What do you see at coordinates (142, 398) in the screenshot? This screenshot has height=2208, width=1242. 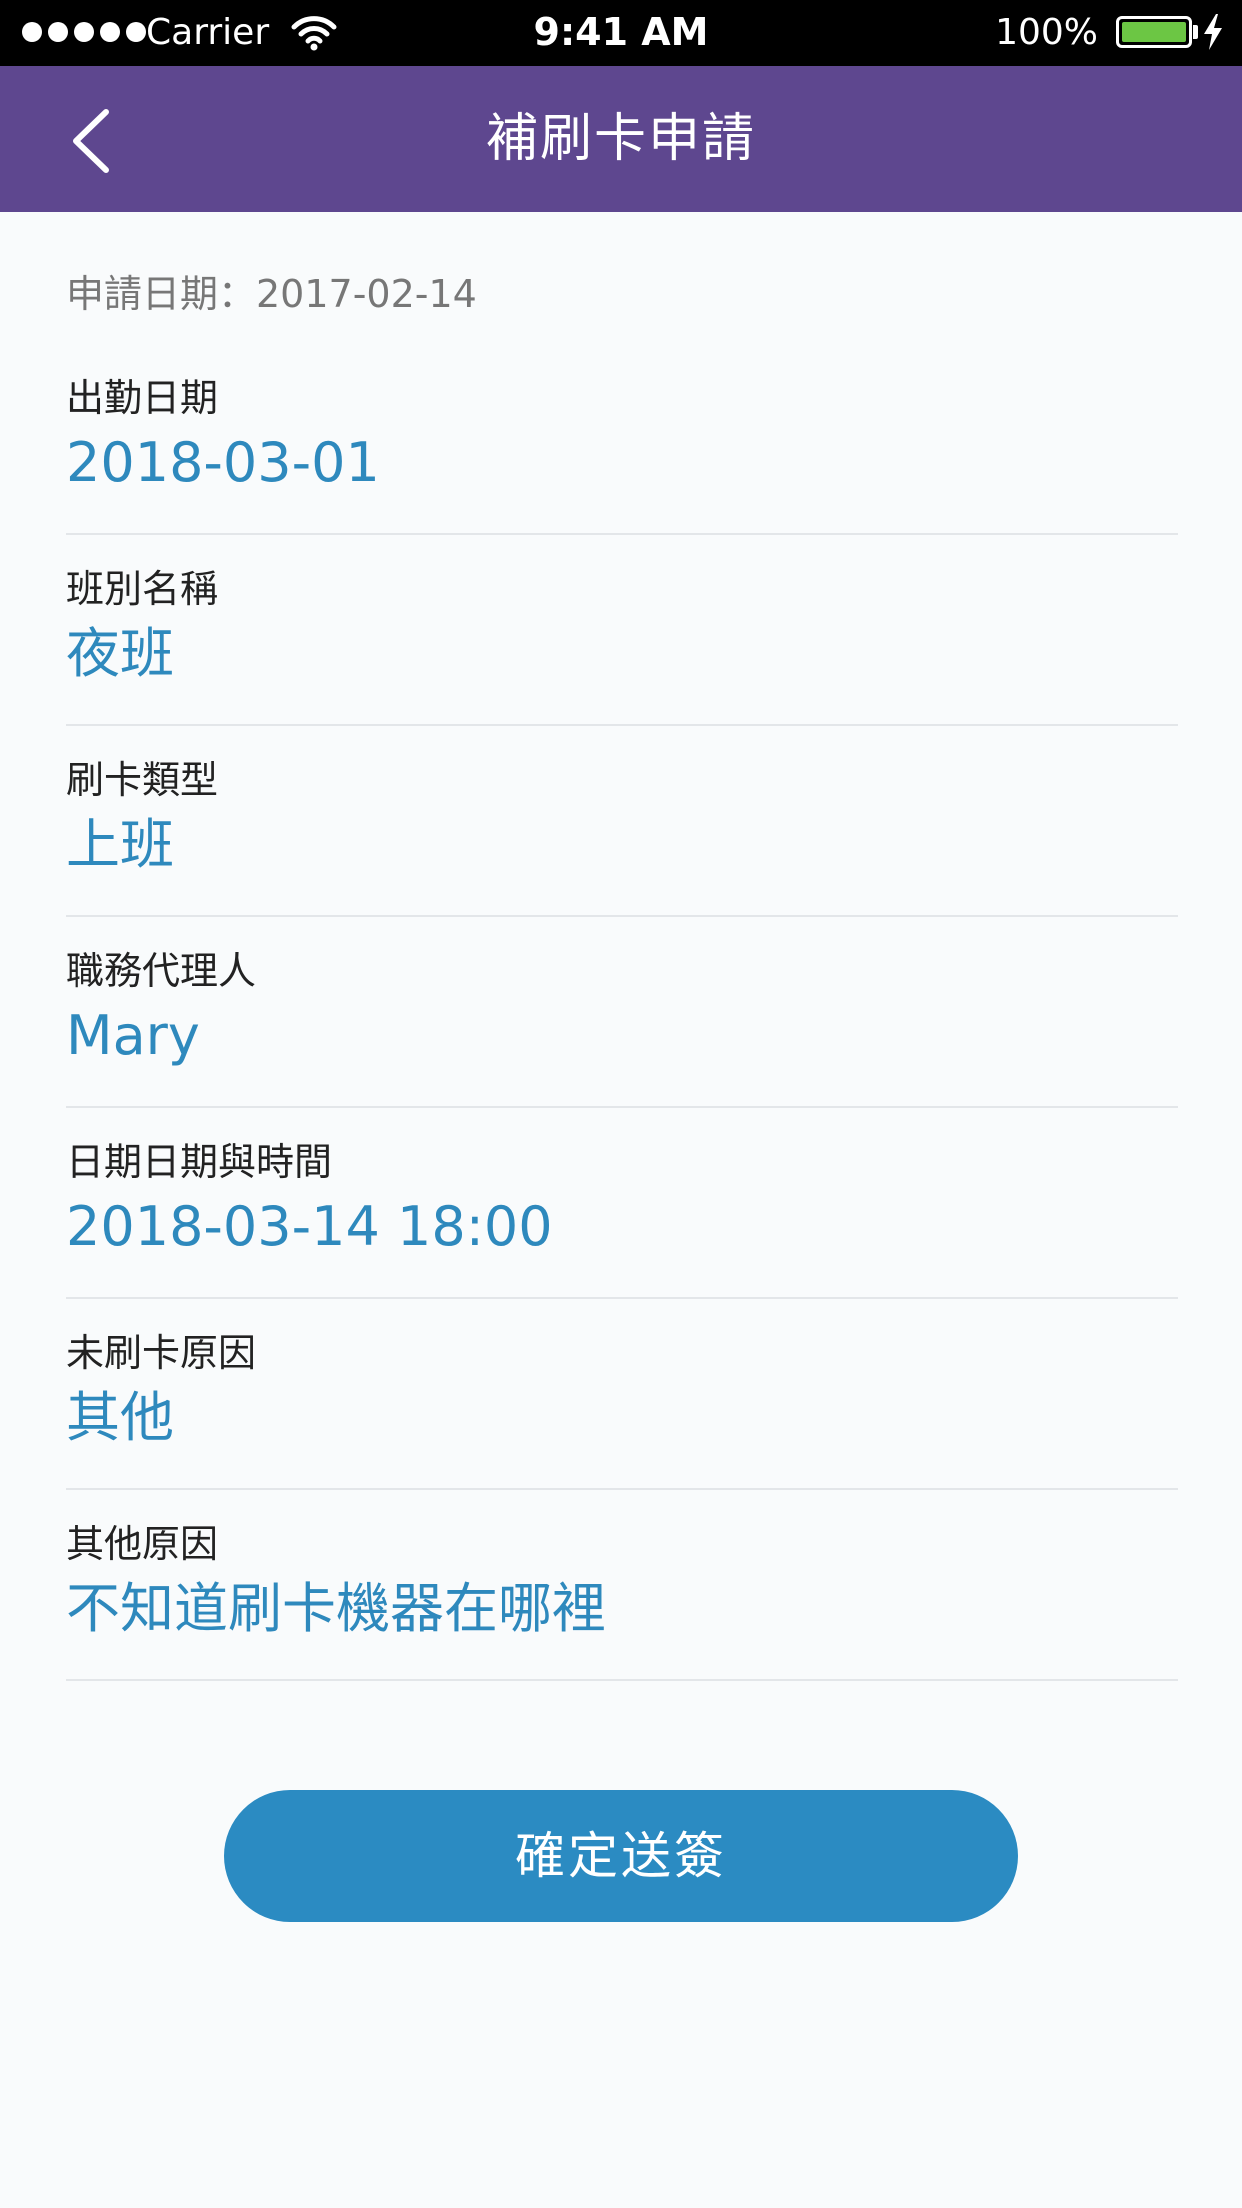 I see `field-label: 出勤日期` at bounding box center [142, 398].